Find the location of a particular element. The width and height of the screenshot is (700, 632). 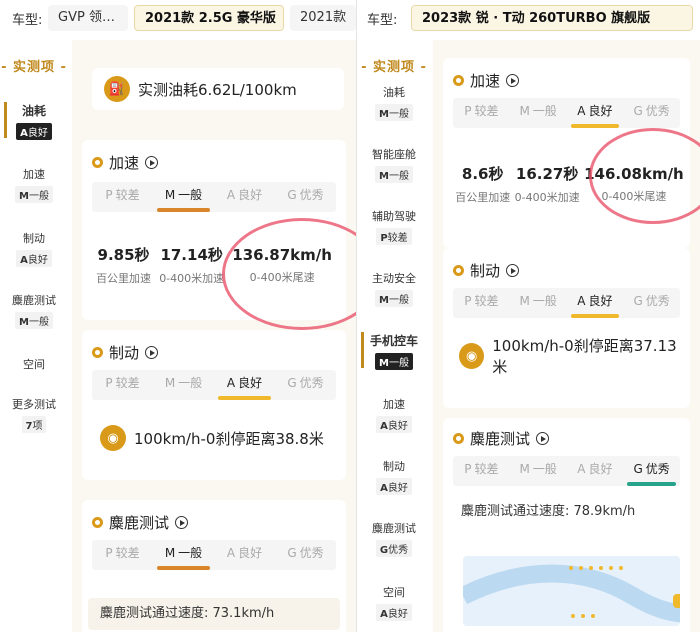

moose-card: 麋鹿测试 P 较差 M 一般 A 良好 G 优秀 麋鹿测试通过速度: 78.9km/h is located at coordinates (566, 525).